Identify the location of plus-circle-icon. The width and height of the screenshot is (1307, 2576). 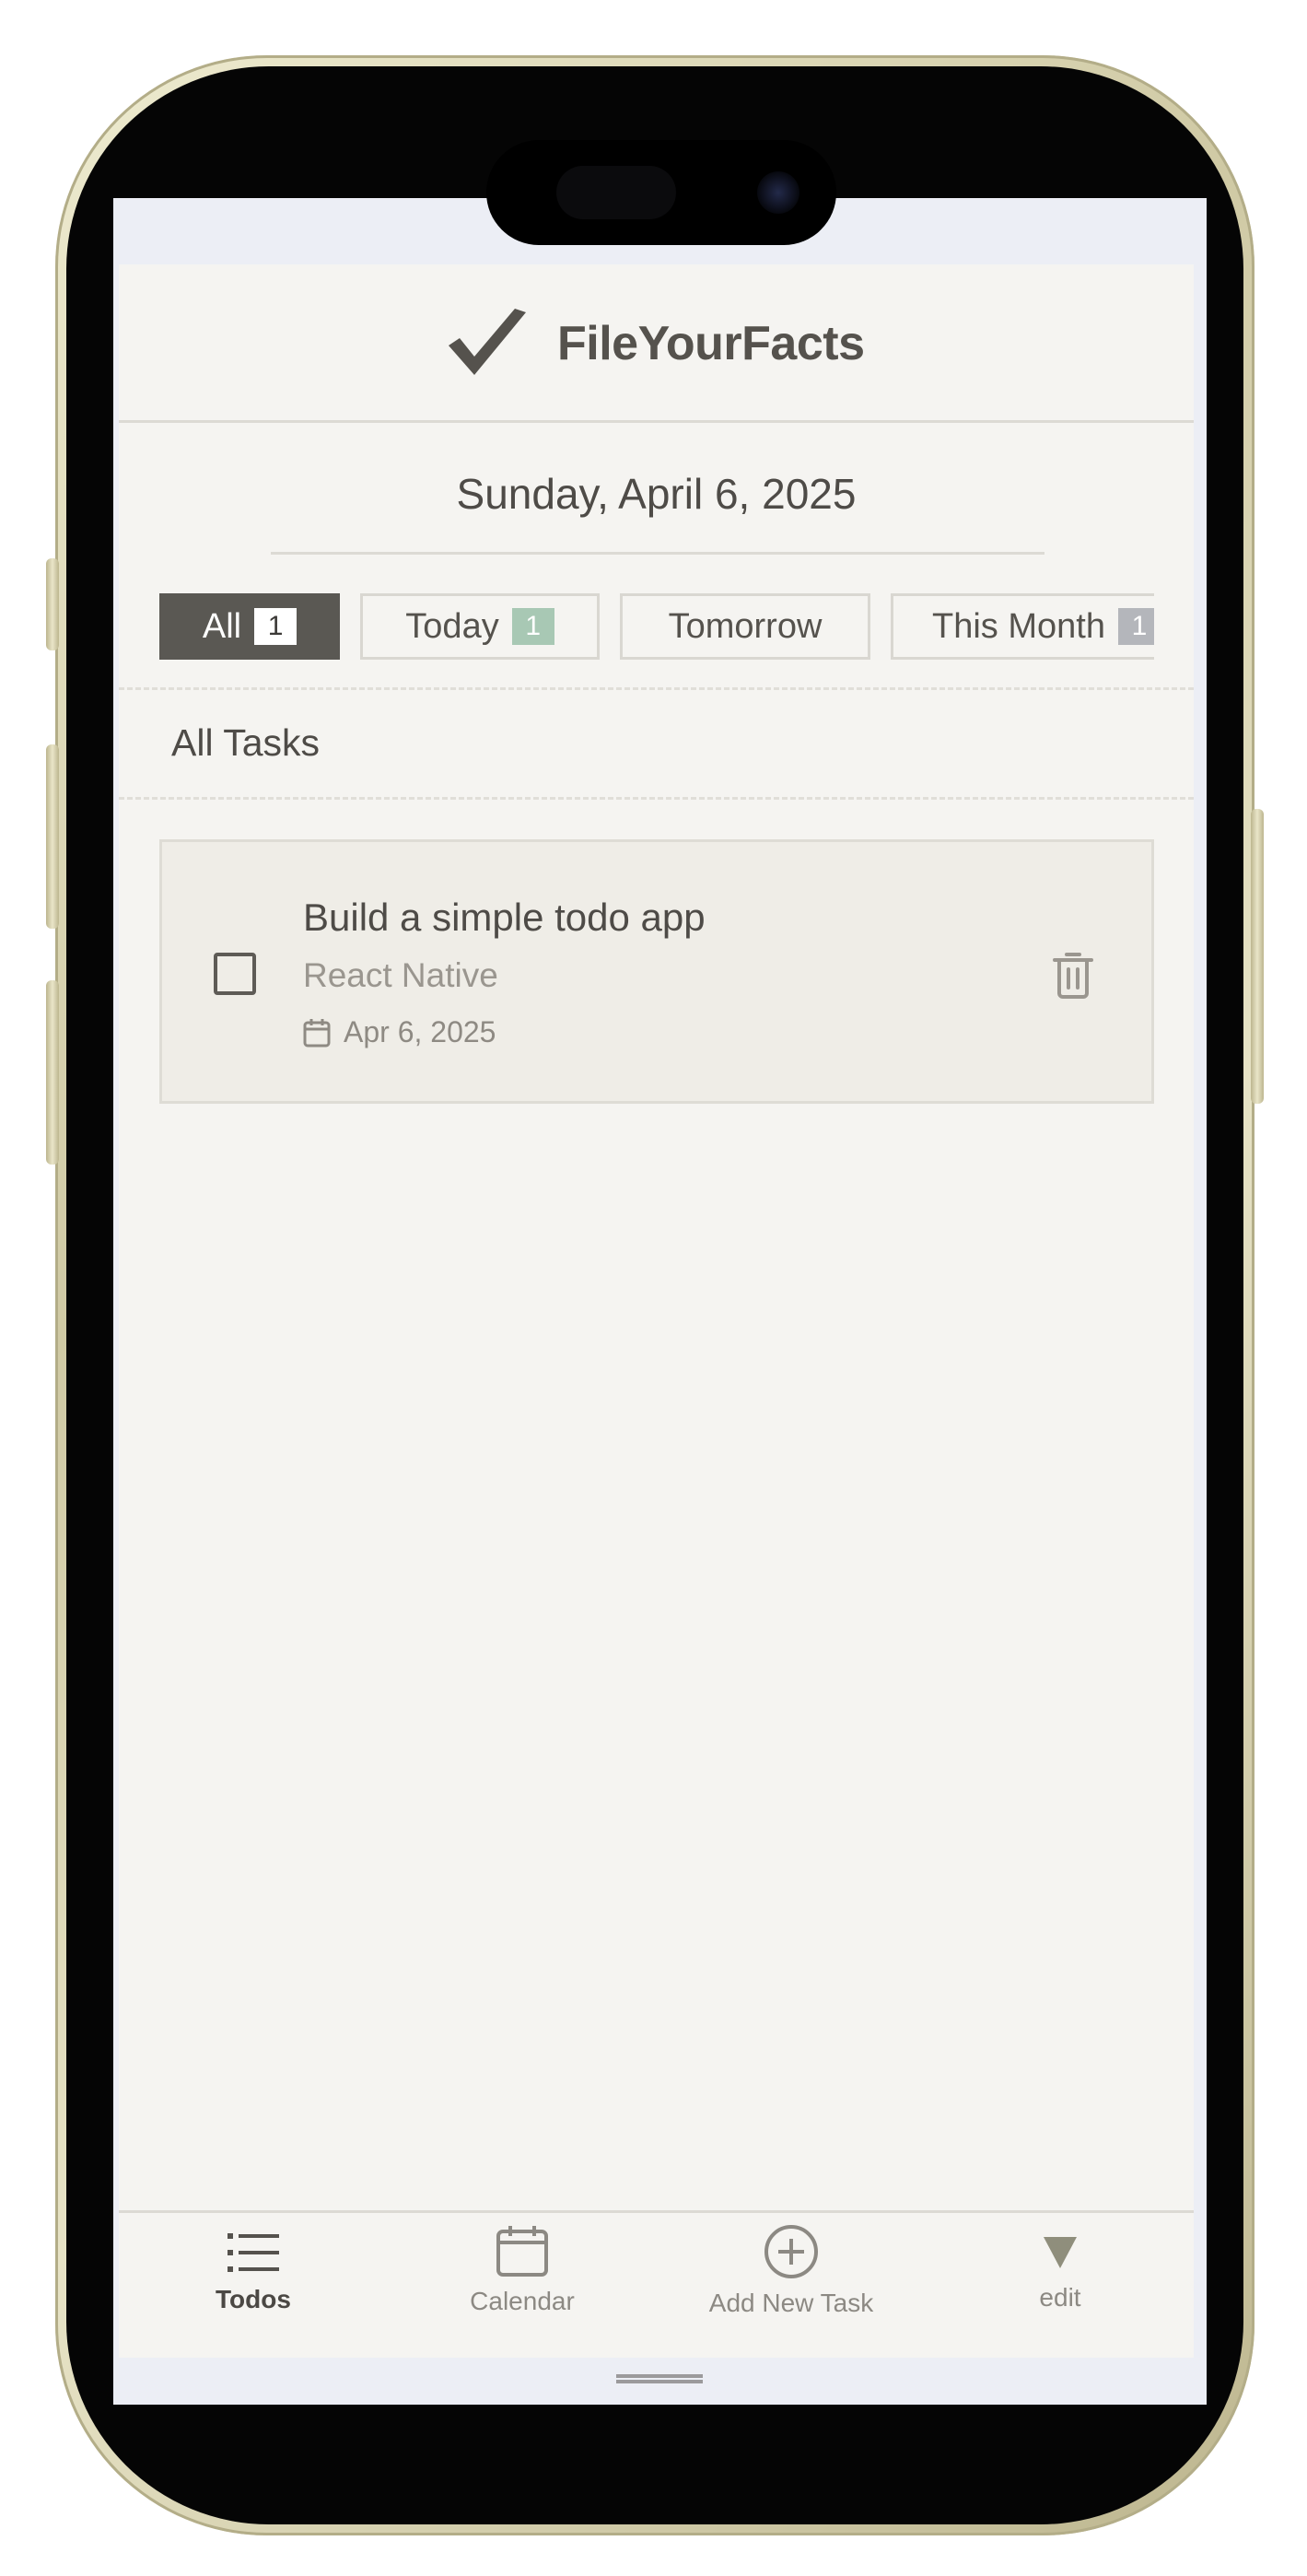
(791, 2251).